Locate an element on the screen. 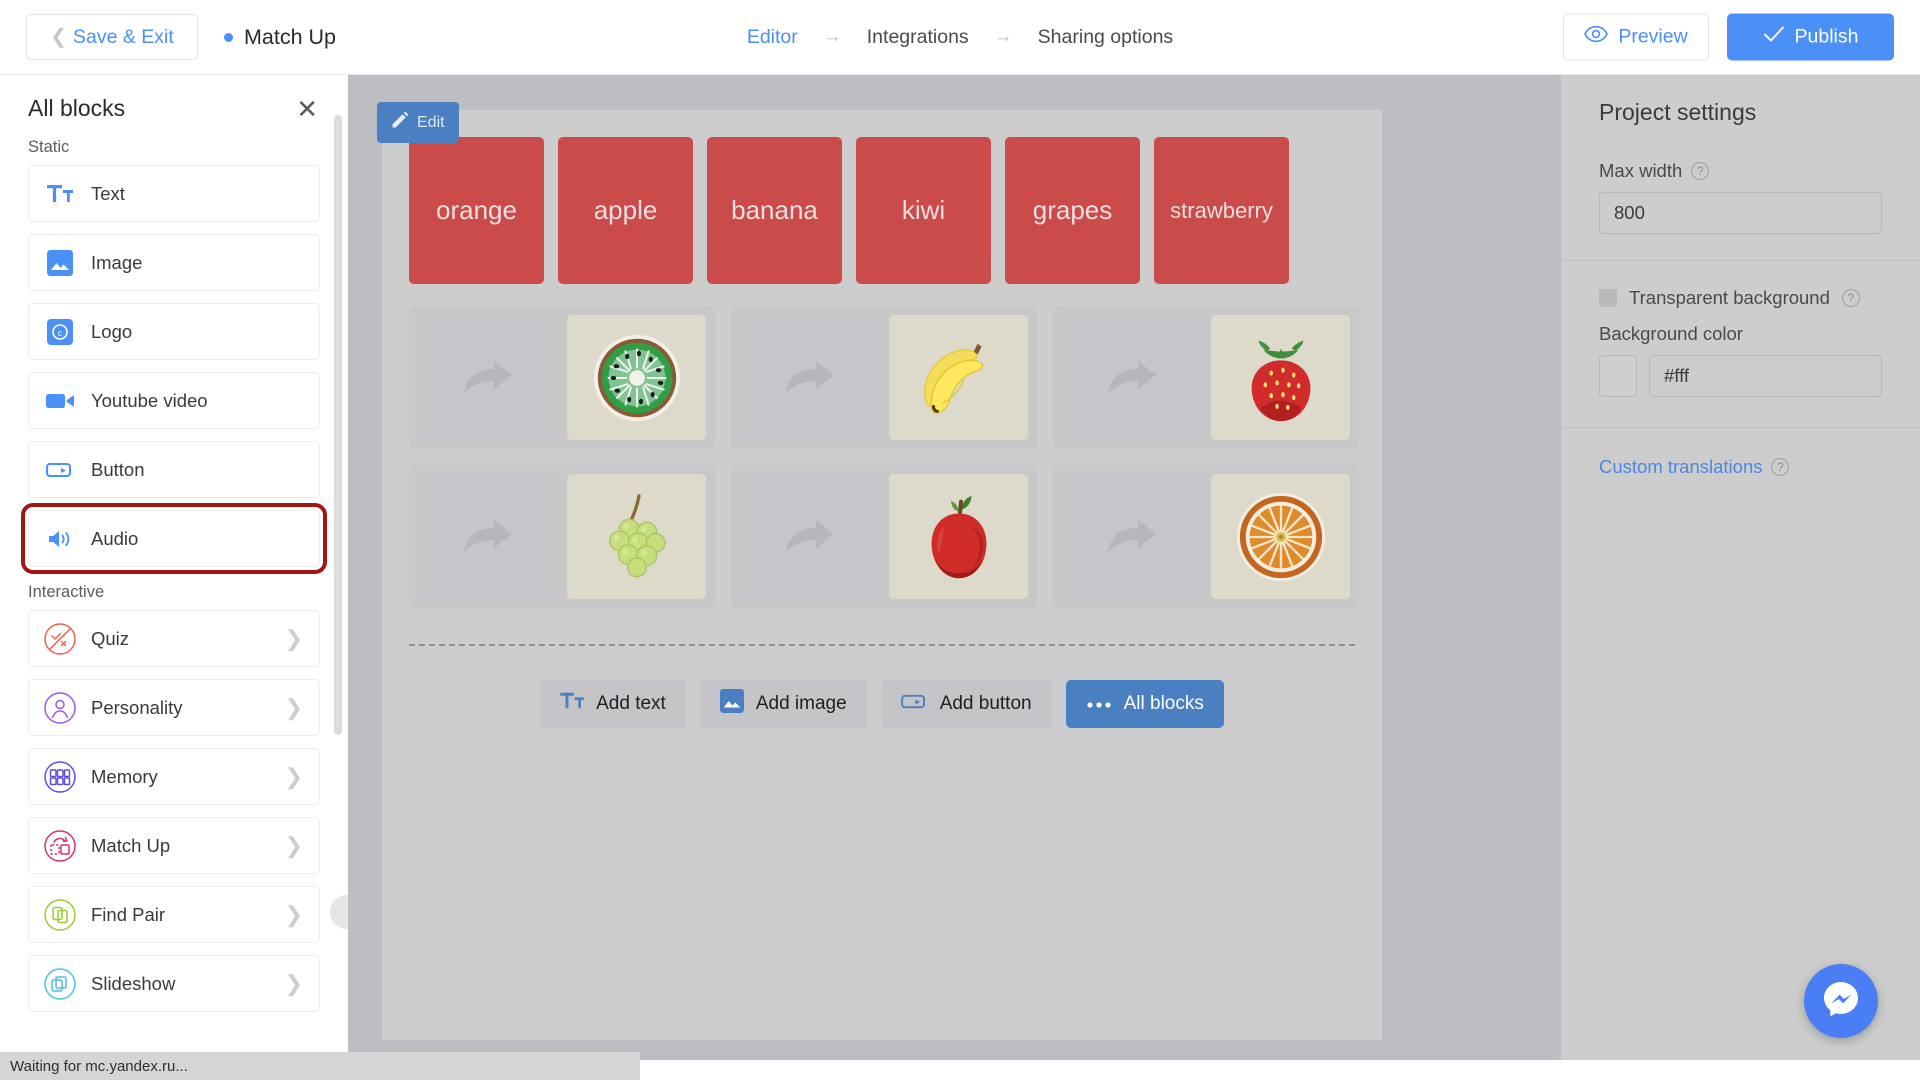  word-card-orange: Edit orange is located at coordinates (460, 193).